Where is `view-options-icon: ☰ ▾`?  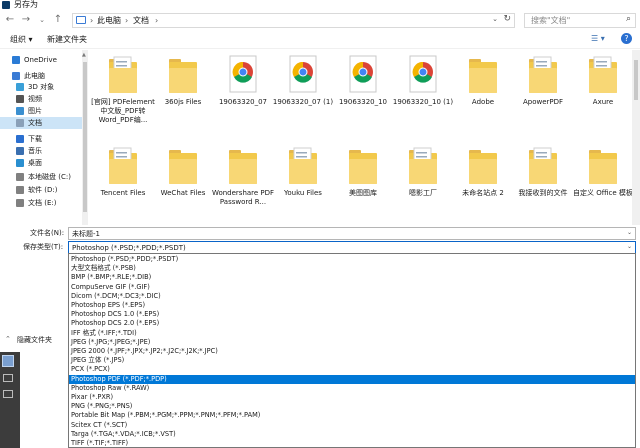
view-options-icon: ☰ ▾ is located at coordinates (598, 38).